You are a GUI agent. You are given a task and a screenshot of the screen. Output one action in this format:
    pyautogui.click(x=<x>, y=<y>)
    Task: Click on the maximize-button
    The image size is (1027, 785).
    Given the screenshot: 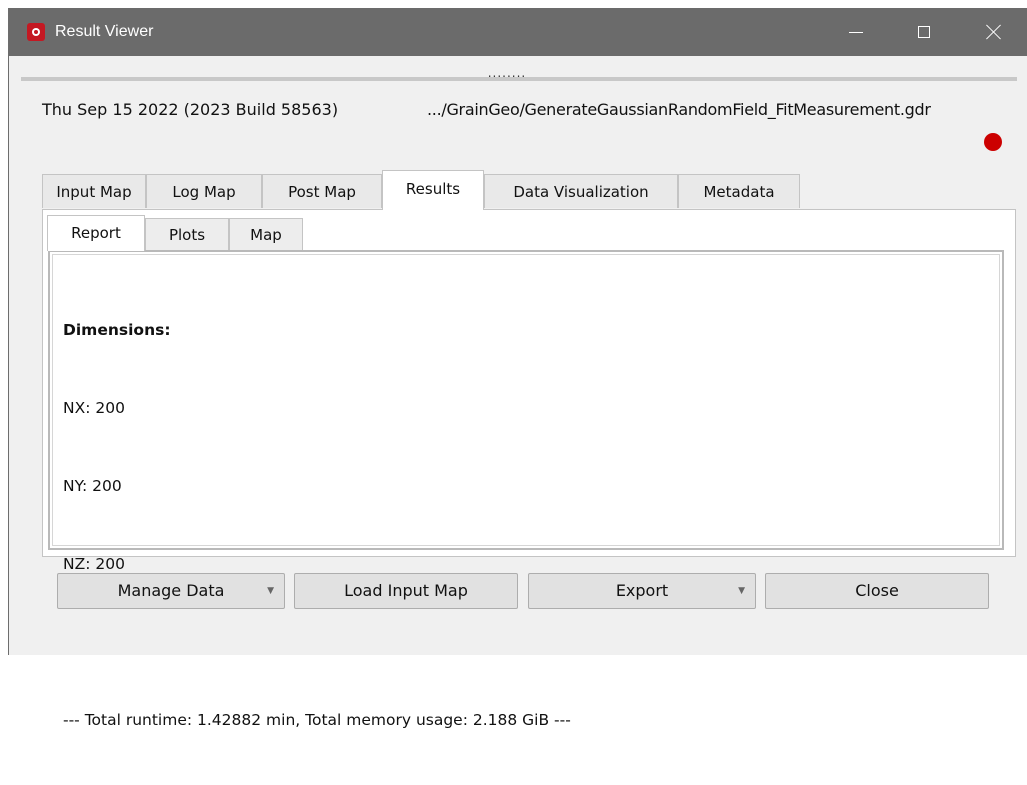 What is the action you would take?
    pyautogui.click(x=924, y=32)
    